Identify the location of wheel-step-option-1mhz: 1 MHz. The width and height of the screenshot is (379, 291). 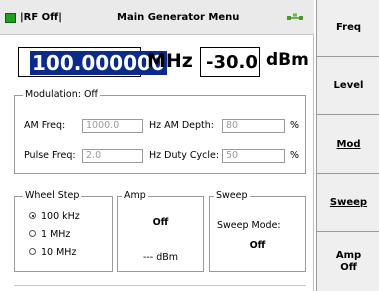
(49, 235).